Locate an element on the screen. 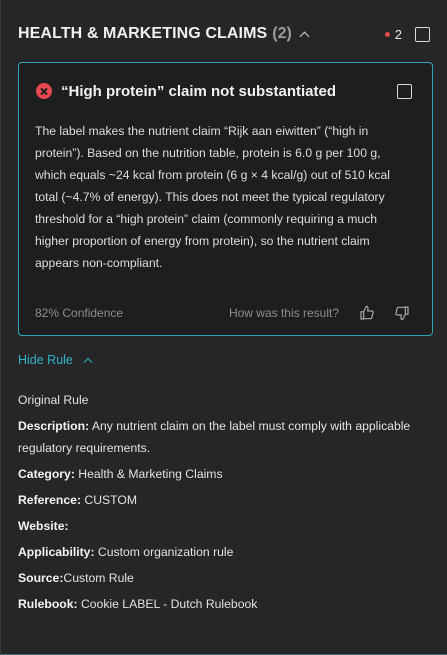 This screenshot has width=447, height=655. rule-value: CUSTOM is located at coordinates (109, 500).